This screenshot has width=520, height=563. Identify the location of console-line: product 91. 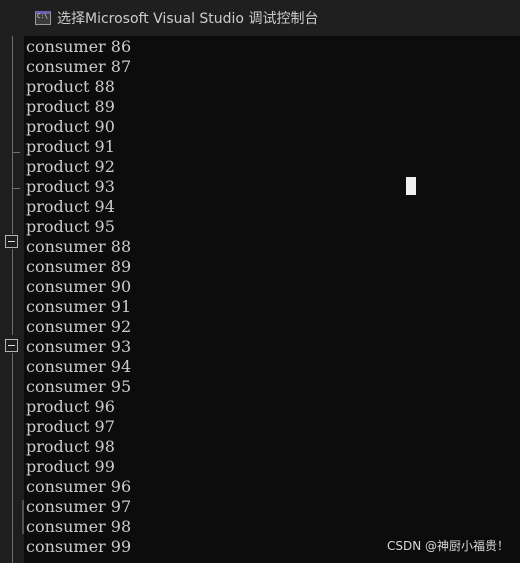
(70, 146).